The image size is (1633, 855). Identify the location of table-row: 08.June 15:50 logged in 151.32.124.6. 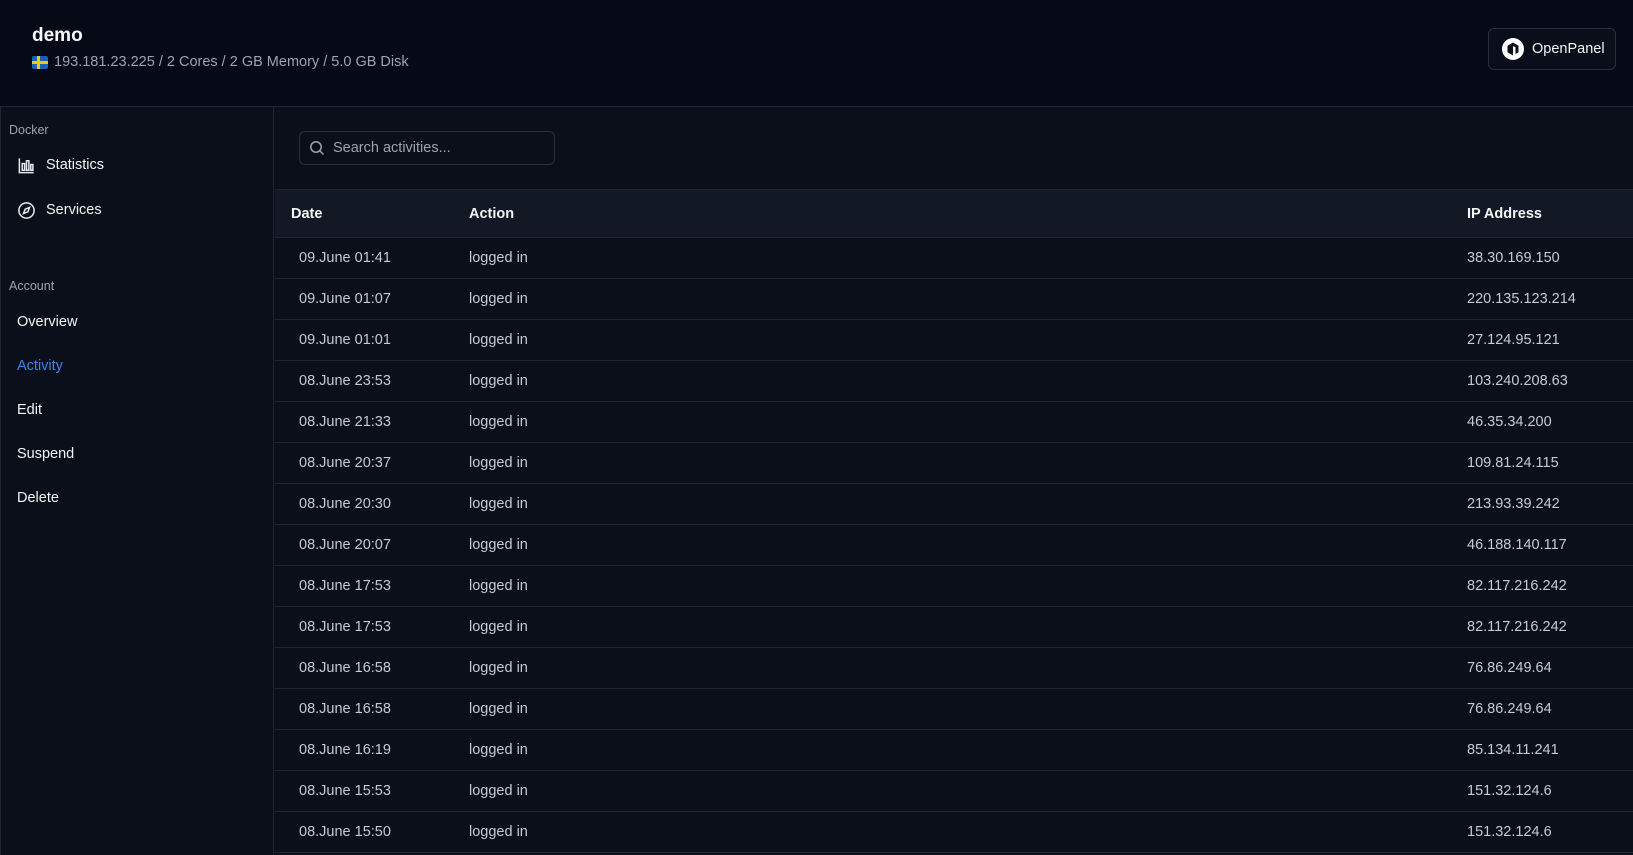
(954, 832).